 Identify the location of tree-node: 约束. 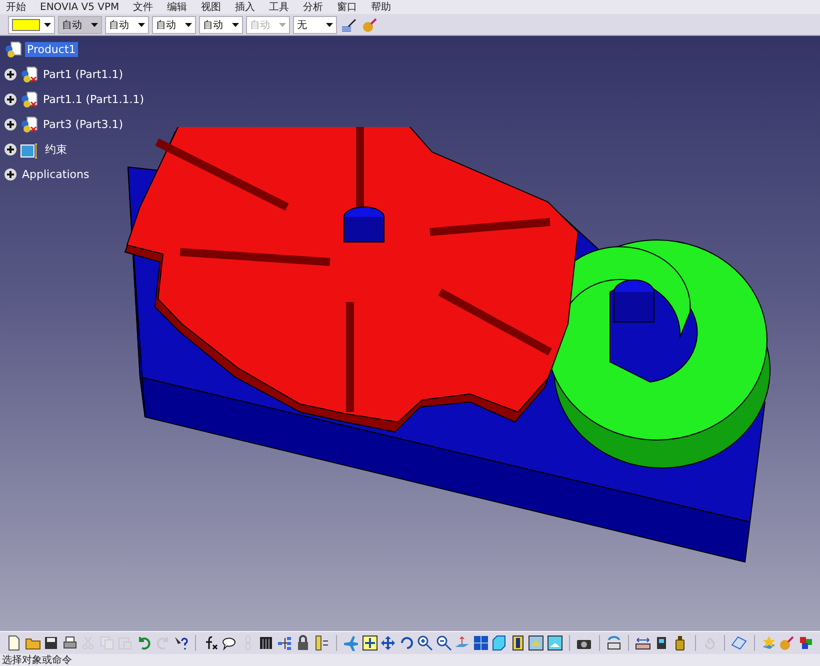
(56, 149).